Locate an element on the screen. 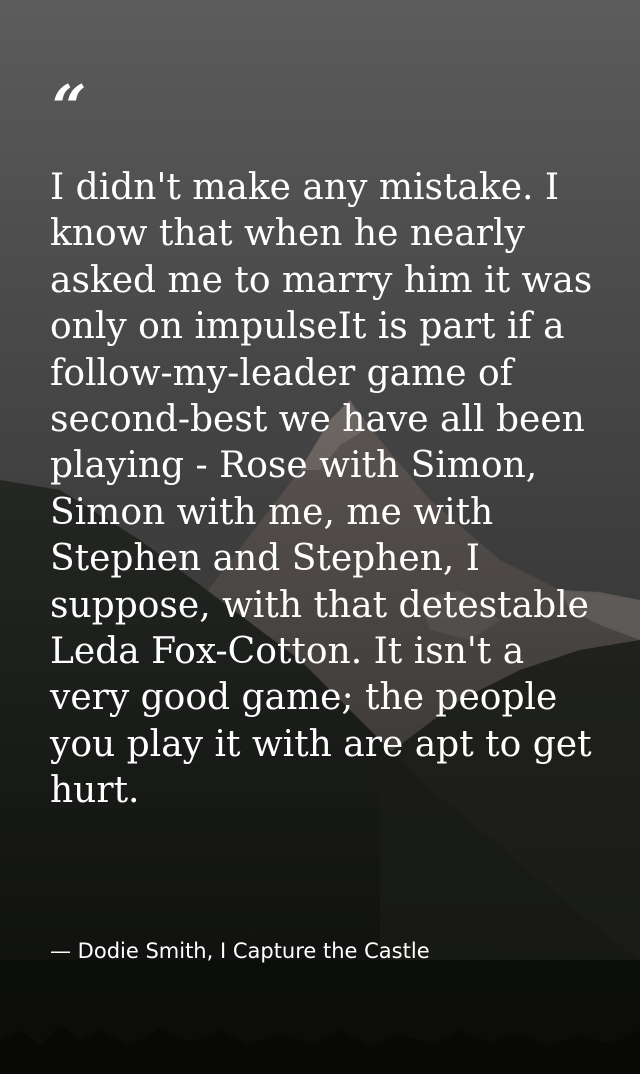  quote-mark-icon: “ is located at coordinates (69, 108).